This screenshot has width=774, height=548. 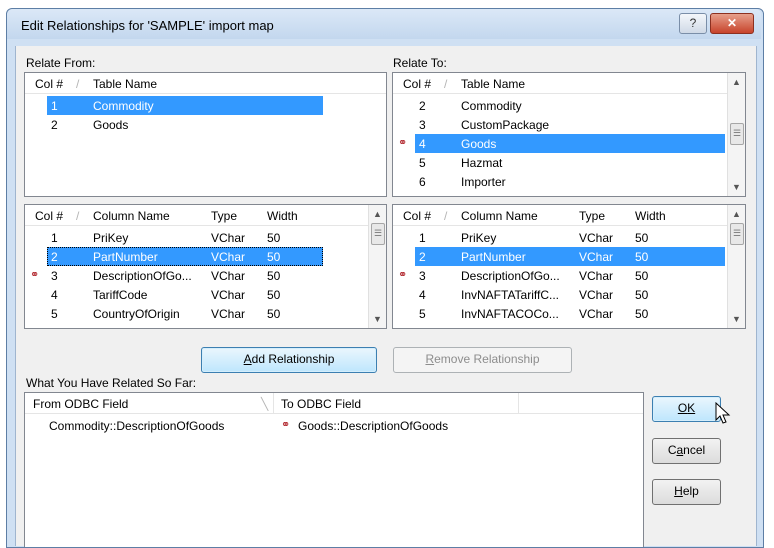 I want to click on close-button: ✕, so click(x=732, y=23).